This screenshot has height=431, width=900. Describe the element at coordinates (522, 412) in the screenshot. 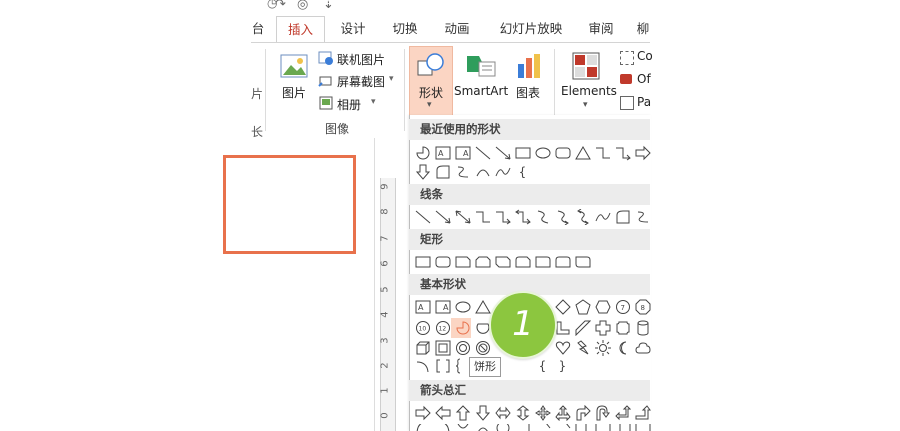

I see `up-down-arrow-icon` at that location.